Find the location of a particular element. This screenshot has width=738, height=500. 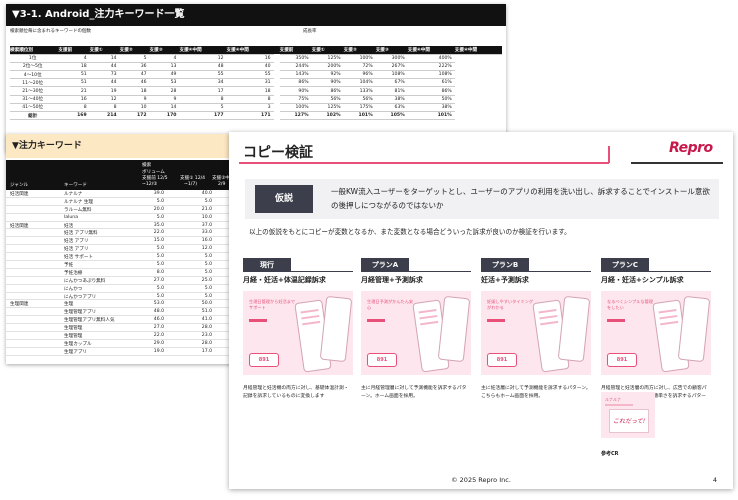

keyword-v2: 23.0 is located at coordinates (206, 336).